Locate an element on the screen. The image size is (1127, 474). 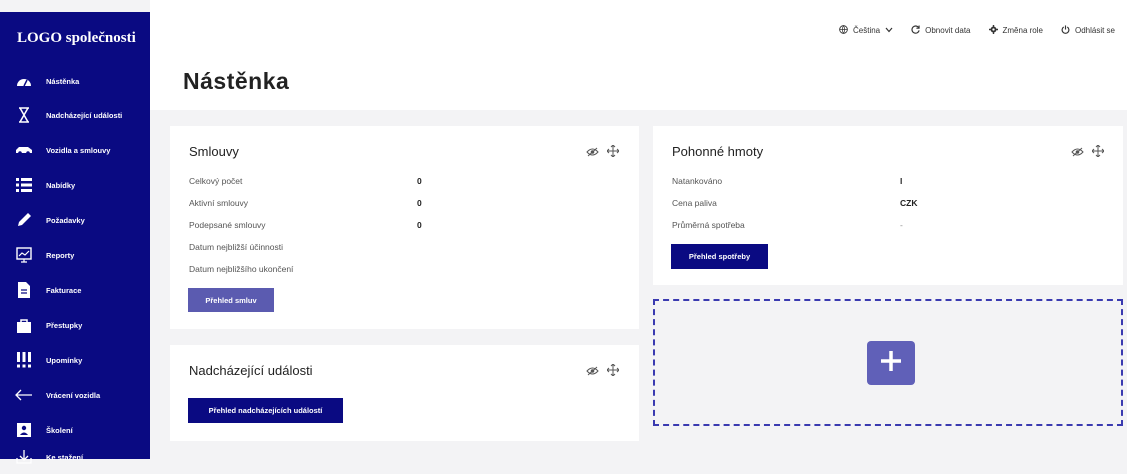
exclamation-icon is located at coordinates (24, 360).